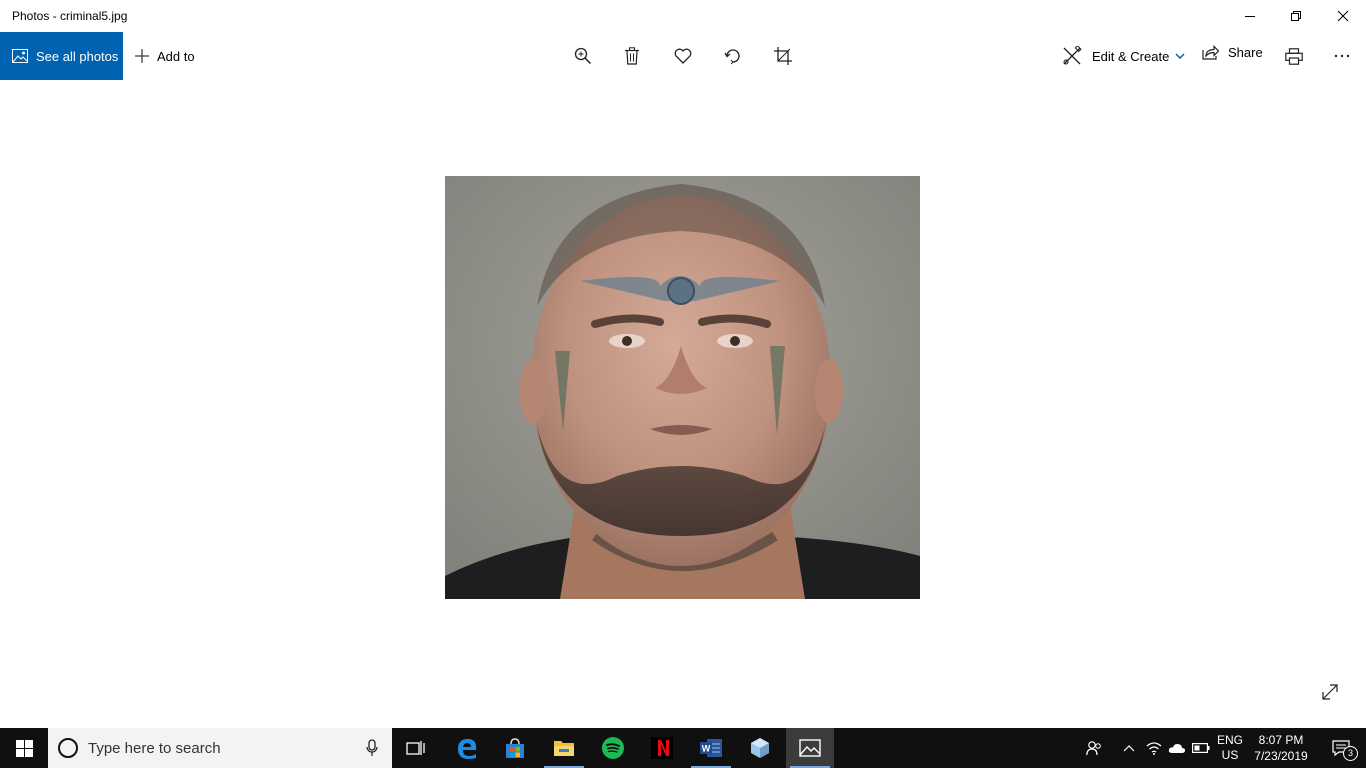  I want to click on edge-app, so click(467, 748).